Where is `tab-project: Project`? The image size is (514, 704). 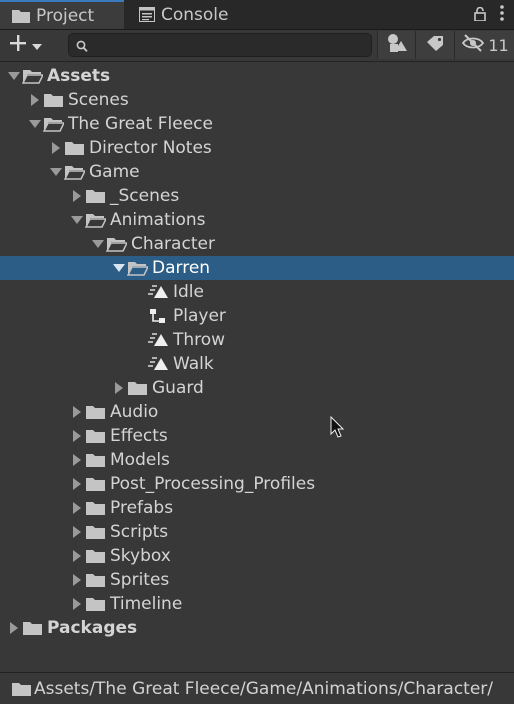 tab-project: Project is located at coordinates (62, 14).